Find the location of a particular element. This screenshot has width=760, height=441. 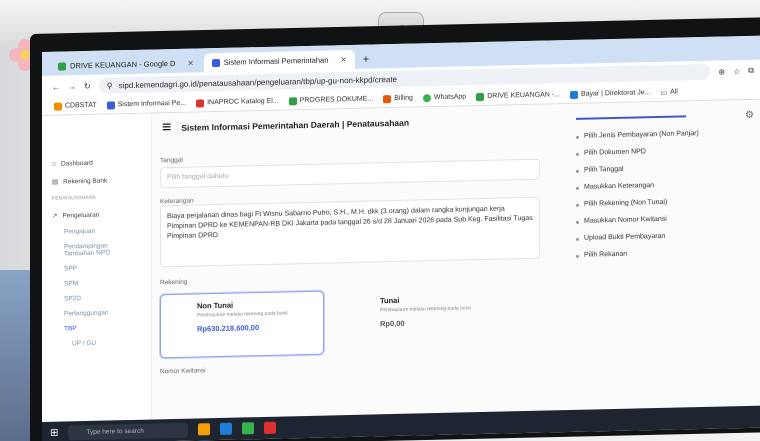

zoom-icon: ⊕ is located at coordinates (721, 71).